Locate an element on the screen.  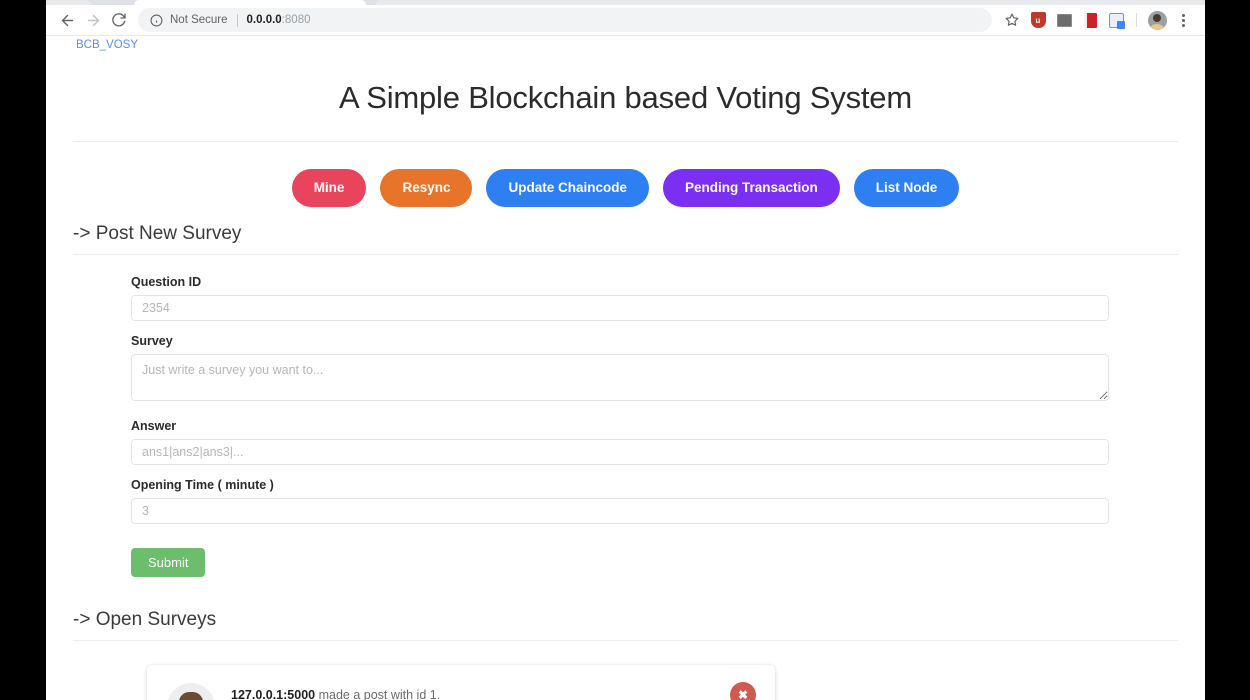
field-opening-time: Opening Time ( minute ) is located at coordinates (654, 501).